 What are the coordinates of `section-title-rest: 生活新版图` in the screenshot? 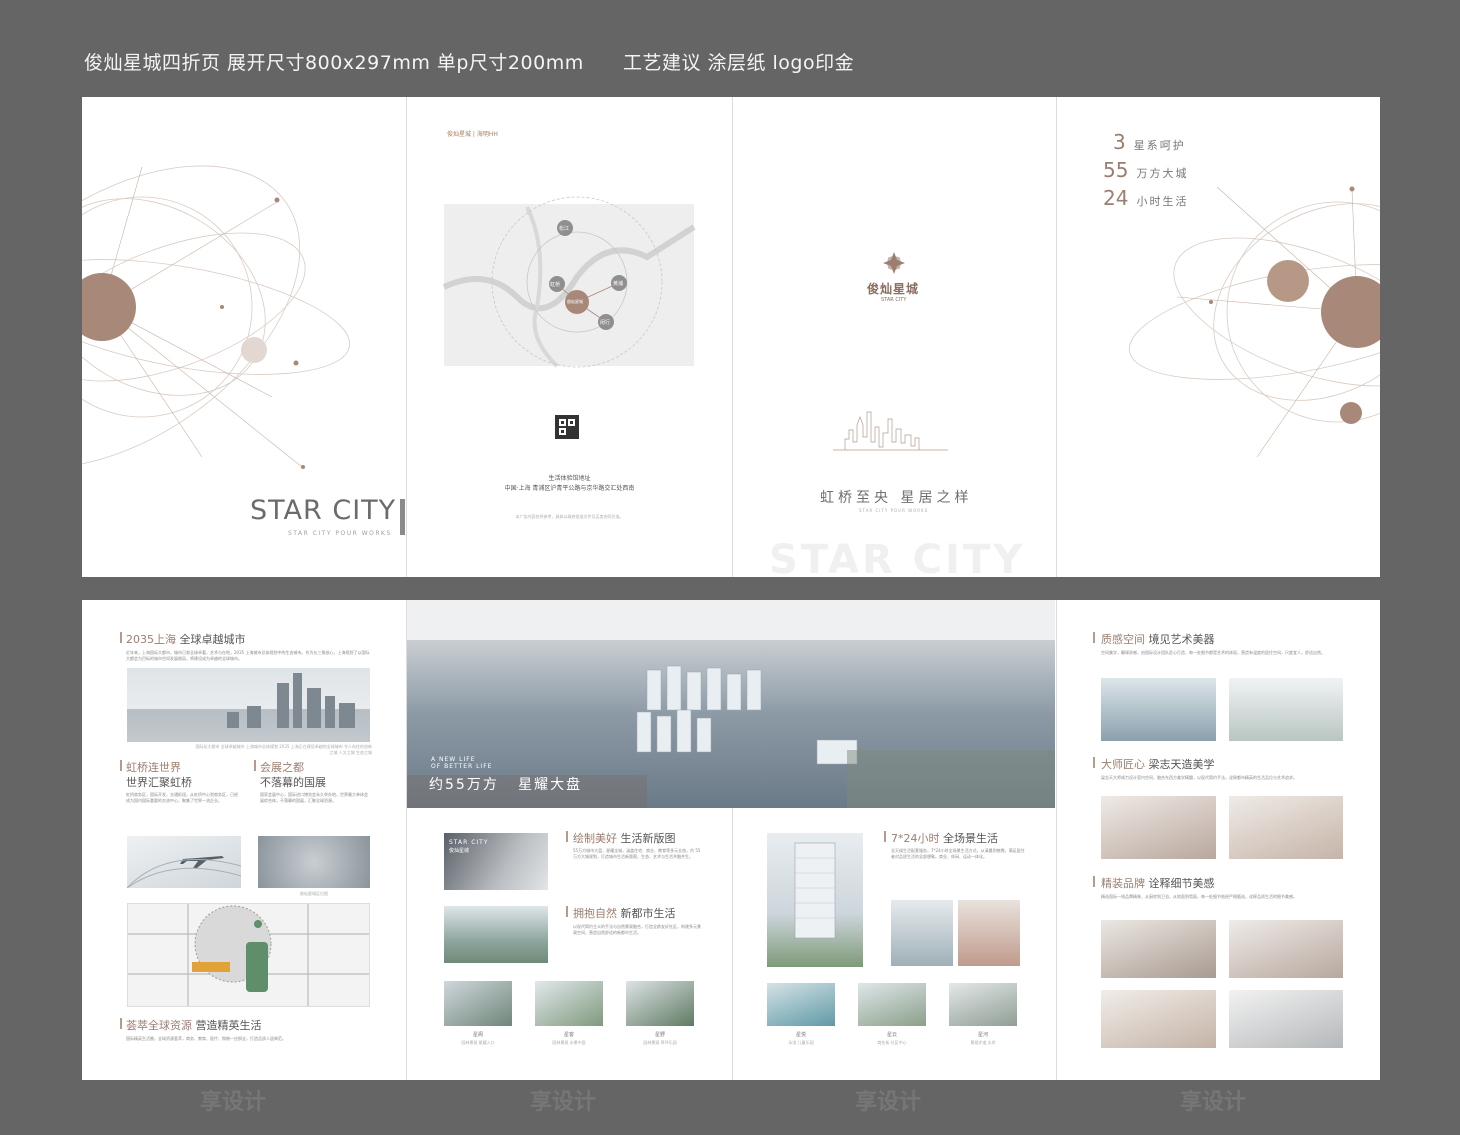 It's located at (648, 838).